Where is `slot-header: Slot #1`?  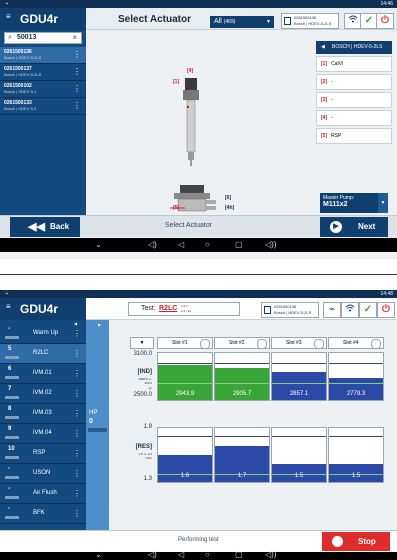 slot-header: Slot #1 is located at coordinates (185, 343).